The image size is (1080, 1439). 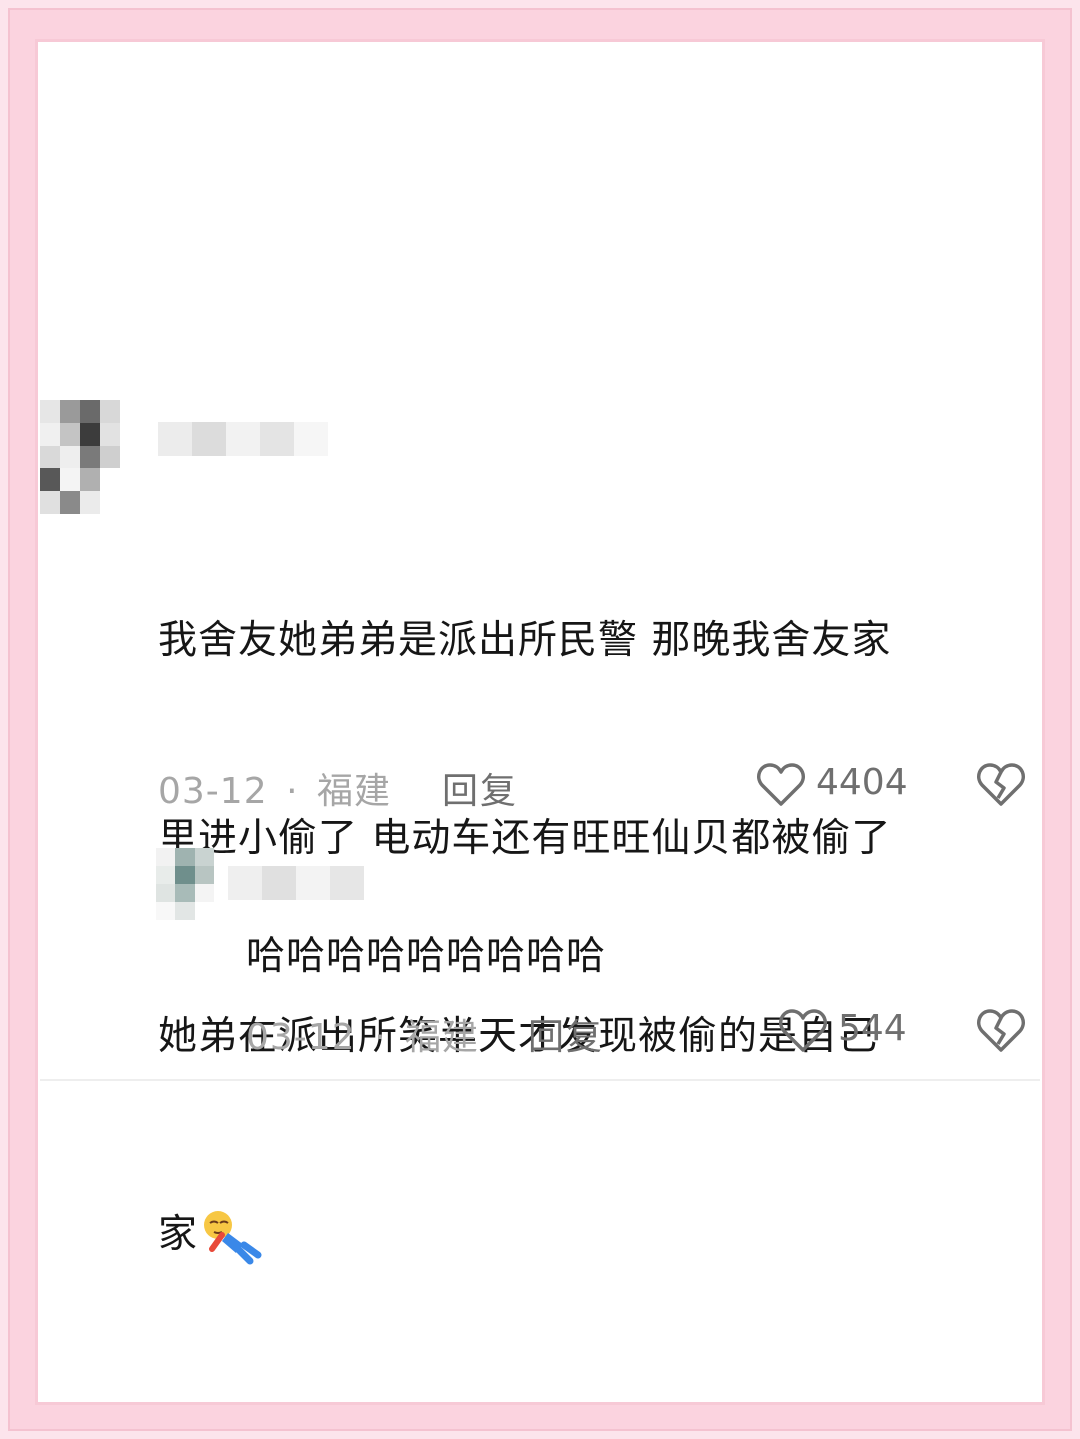 What do you see at coordinates (872, 1028) in the screenshot?
I see `like-count: 544` at bounding box center [872, 1028].